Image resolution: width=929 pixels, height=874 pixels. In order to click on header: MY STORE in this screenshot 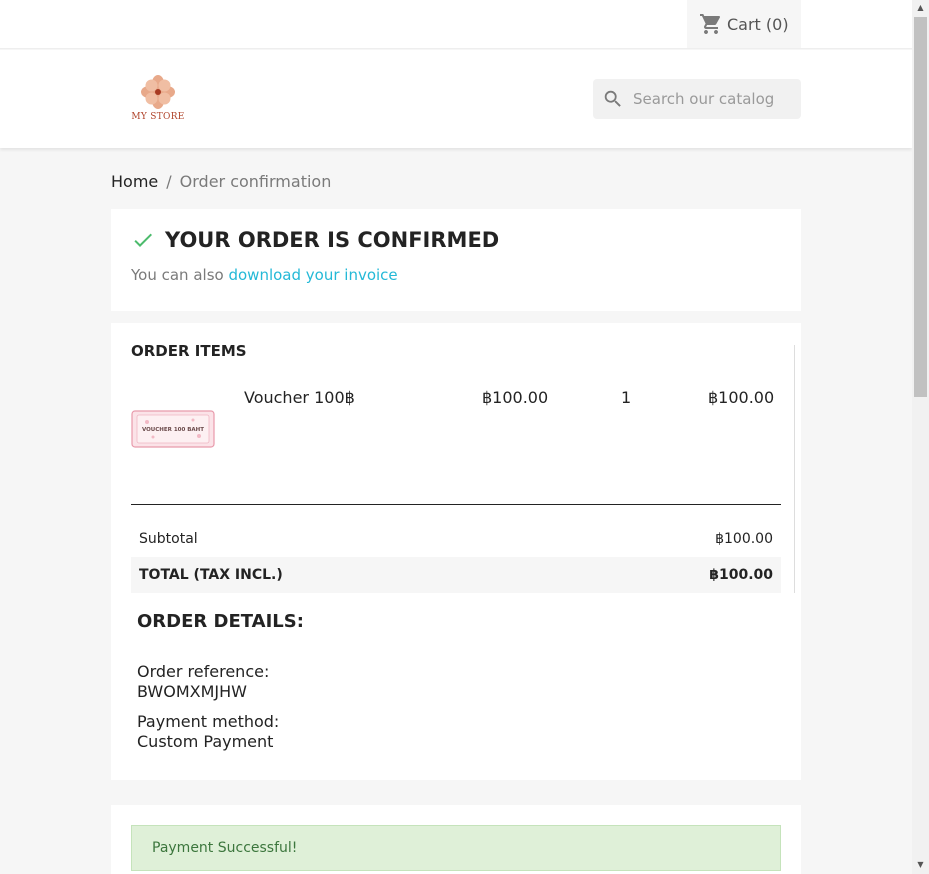, I will do `click(456, 99)`.